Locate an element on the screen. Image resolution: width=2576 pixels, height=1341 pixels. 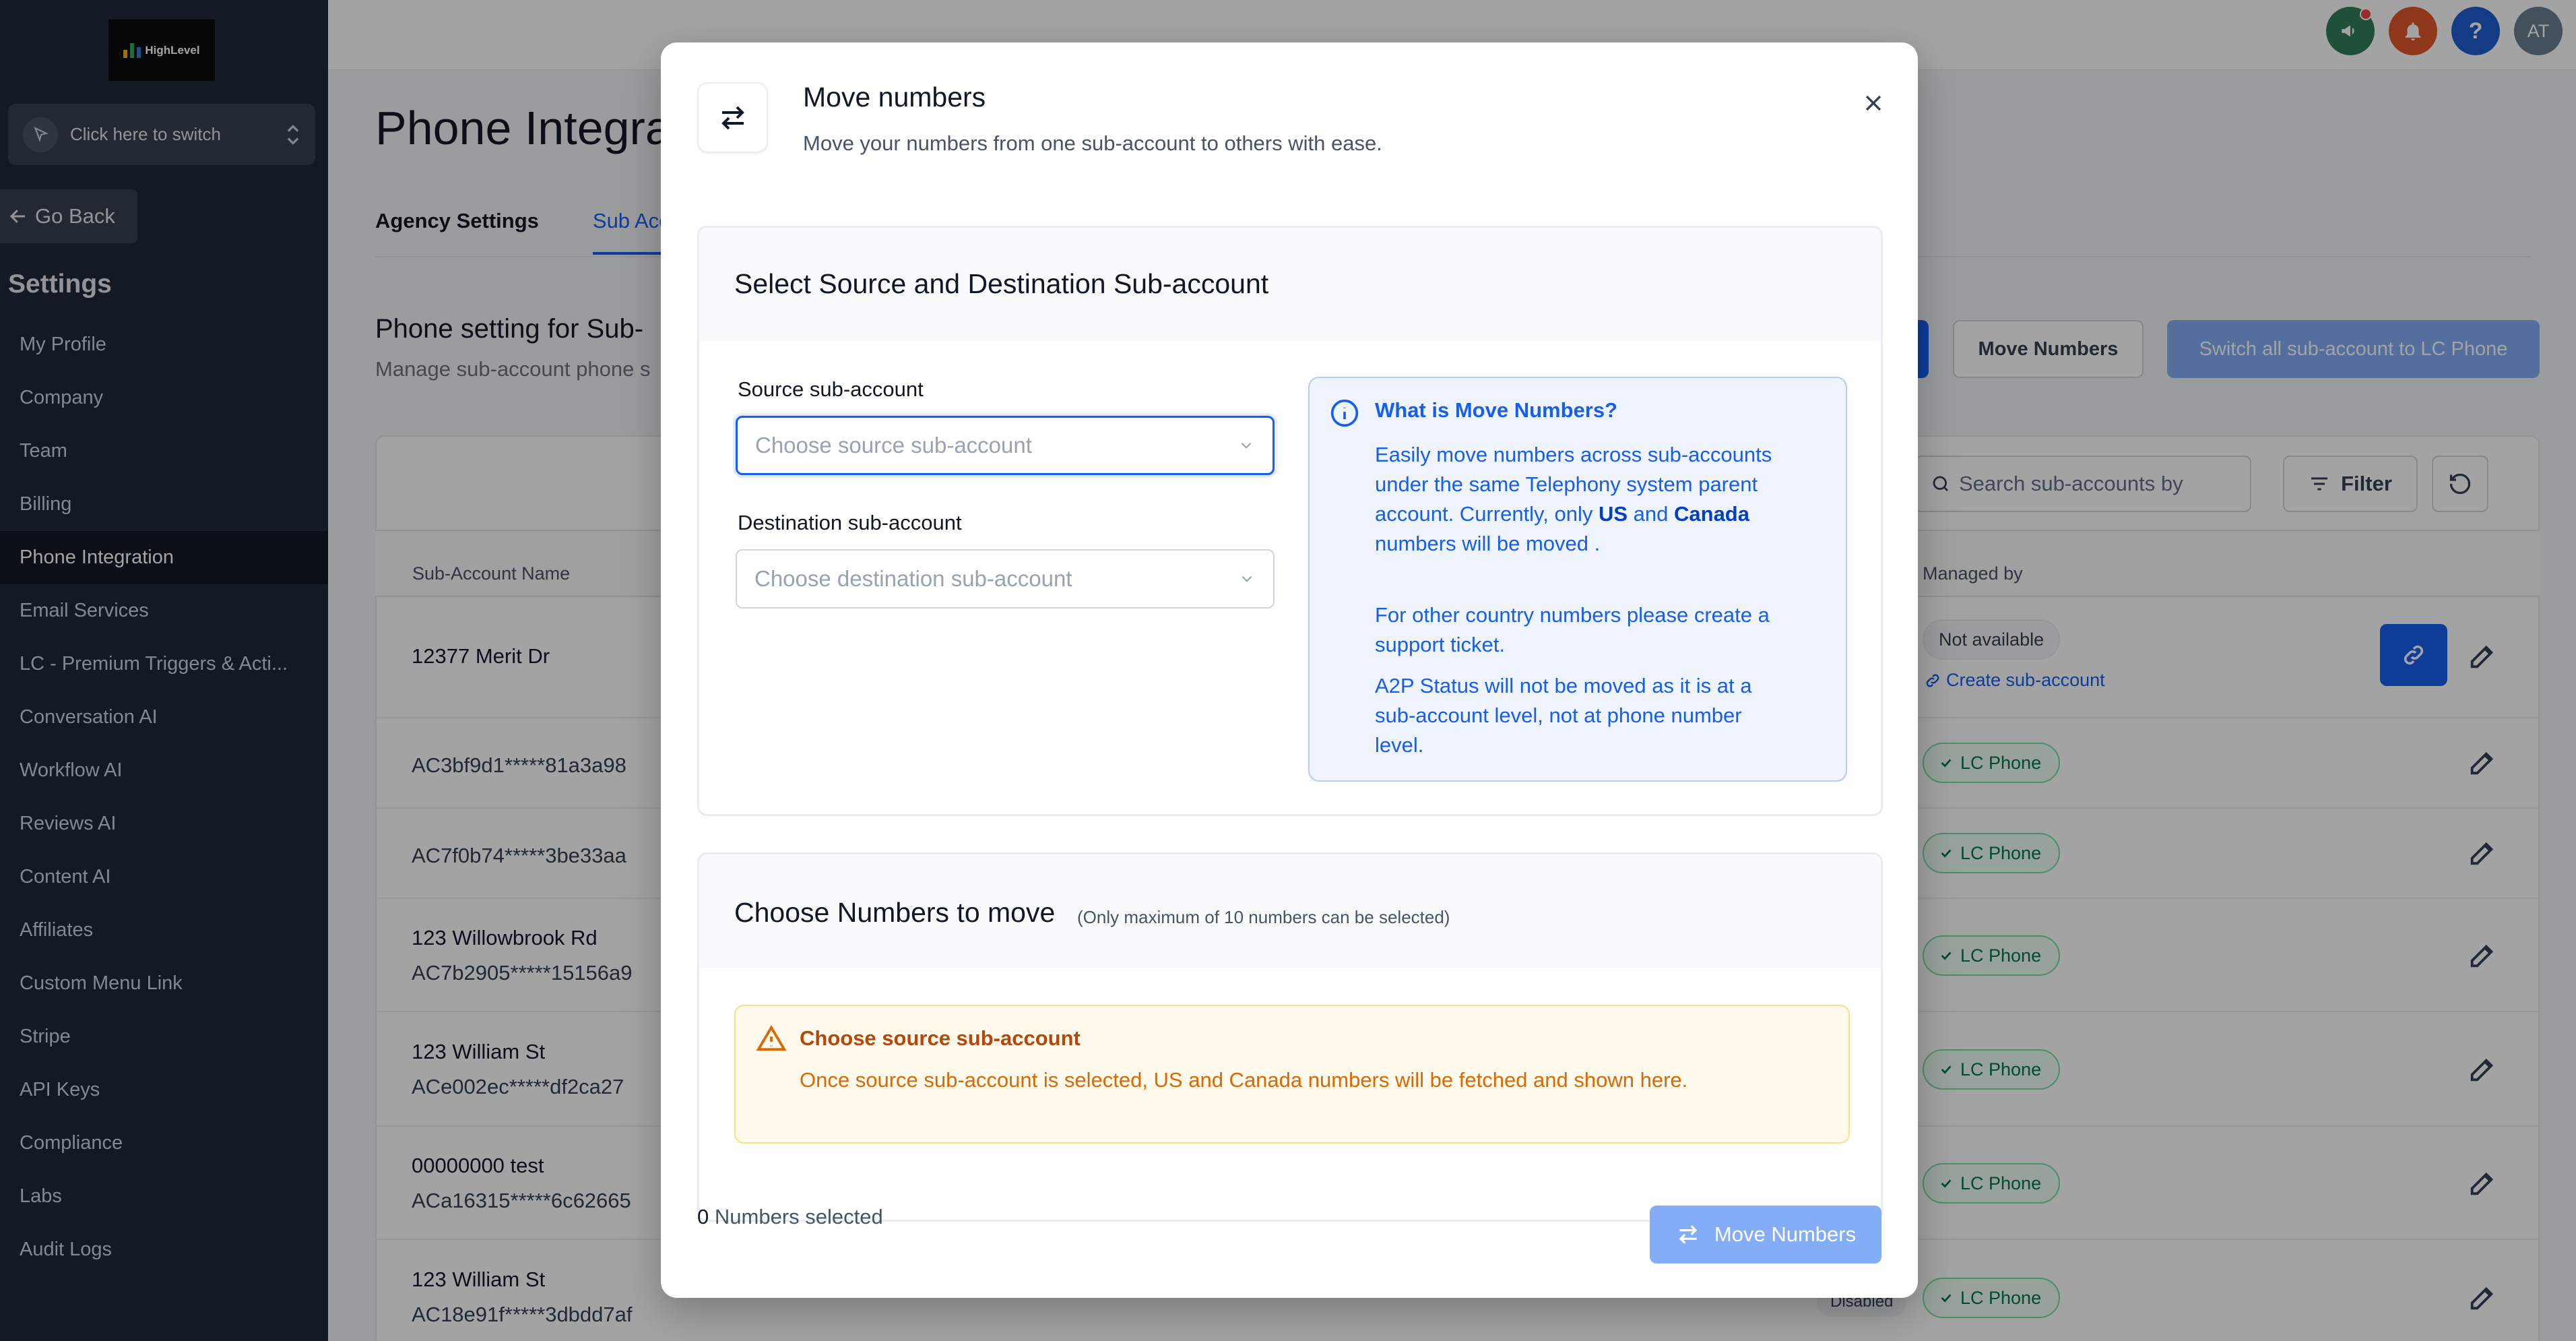
warning-icon is located at coordinates (771, 1038).